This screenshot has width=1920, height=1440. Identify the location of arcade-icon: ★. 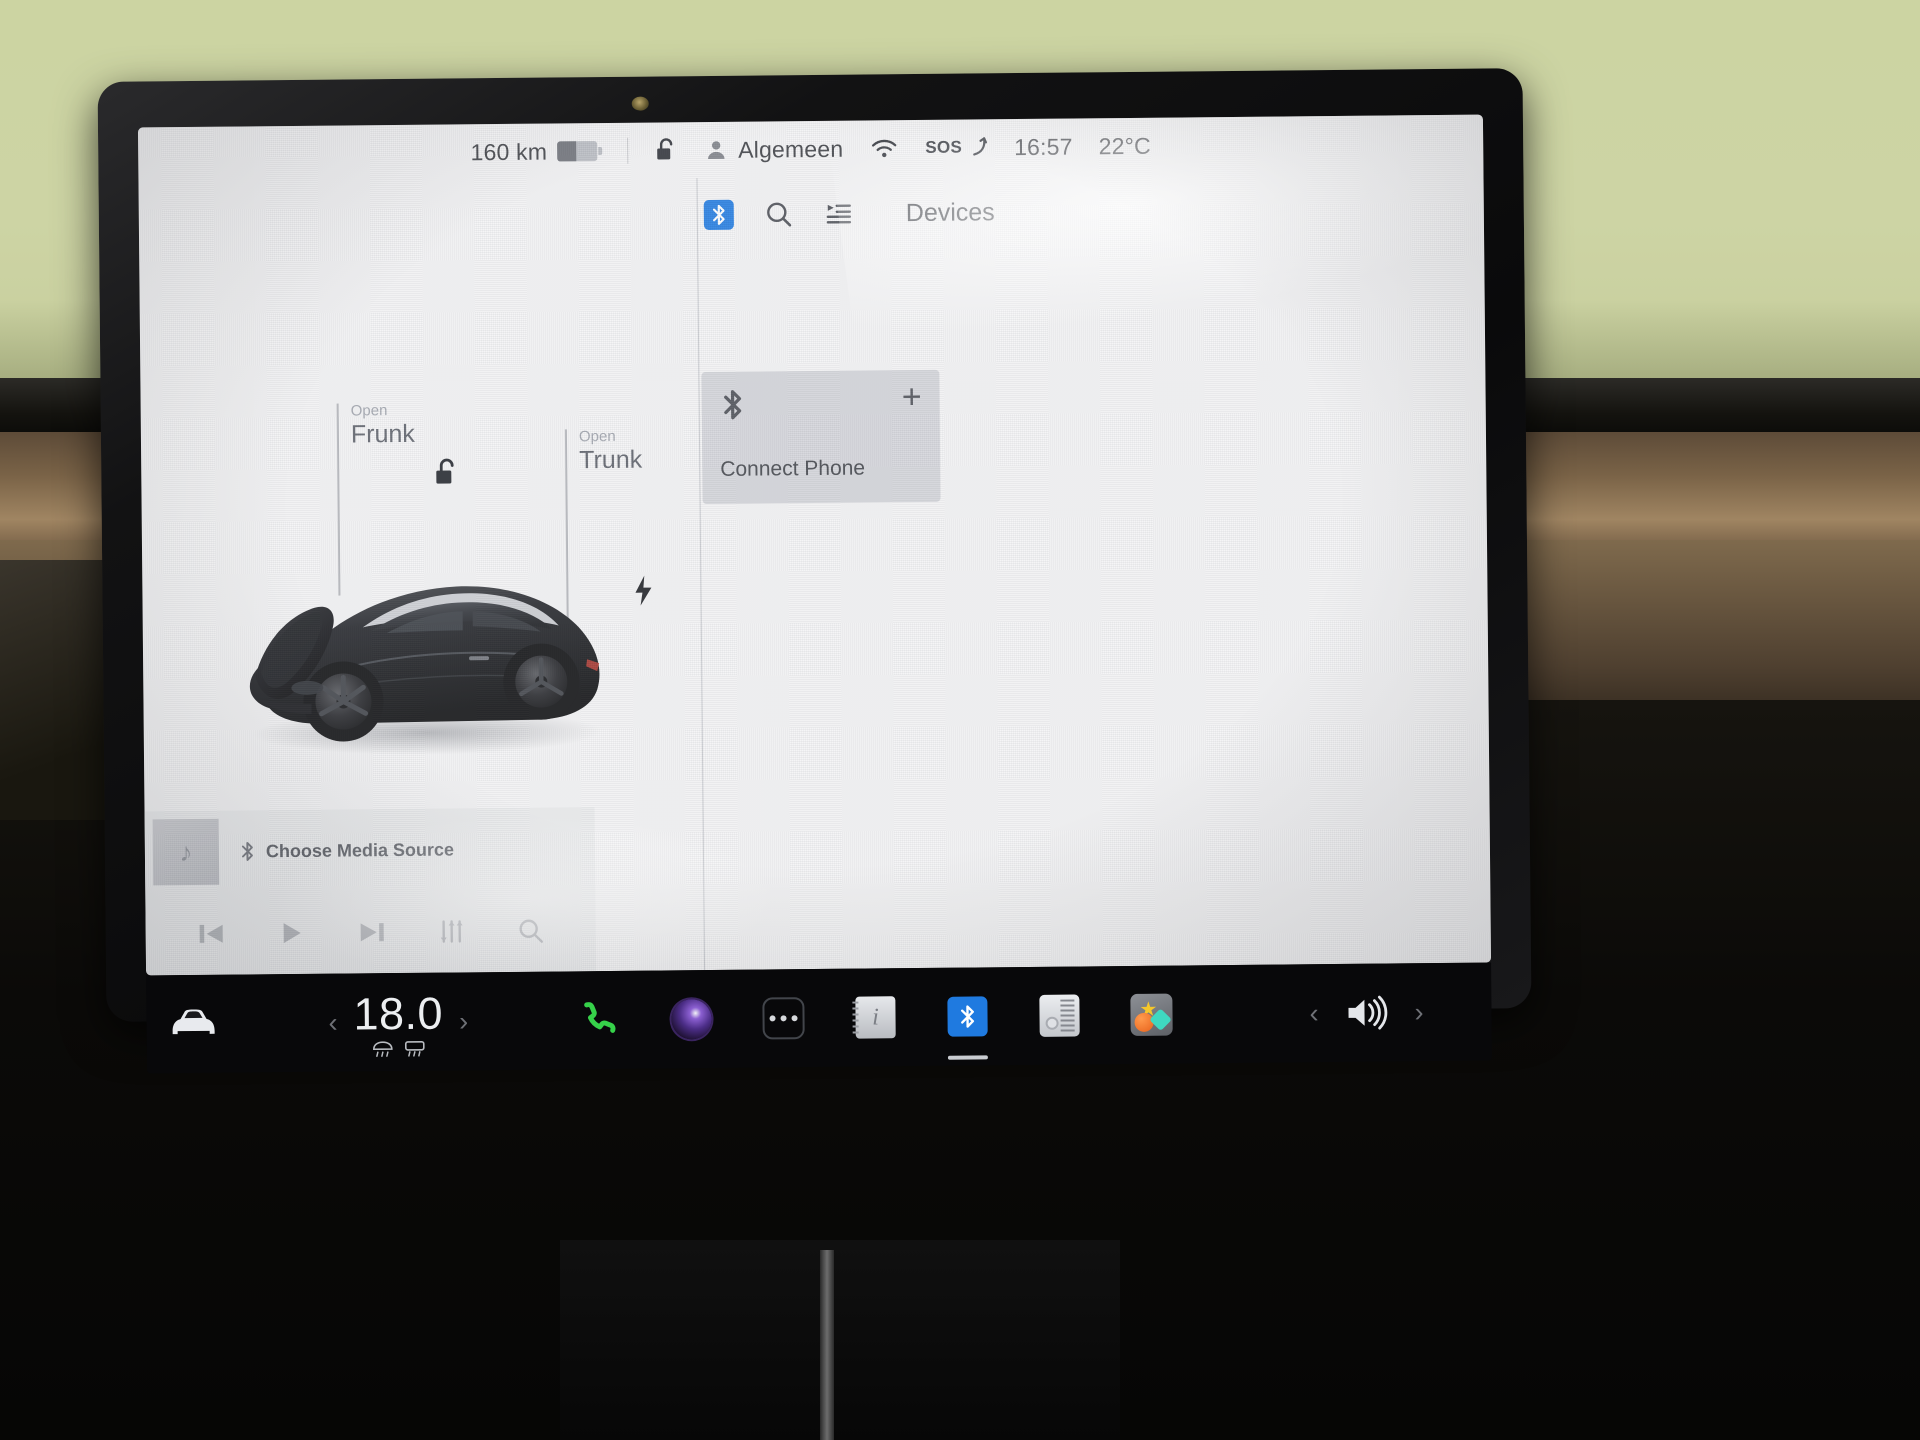
(1151, 1014).